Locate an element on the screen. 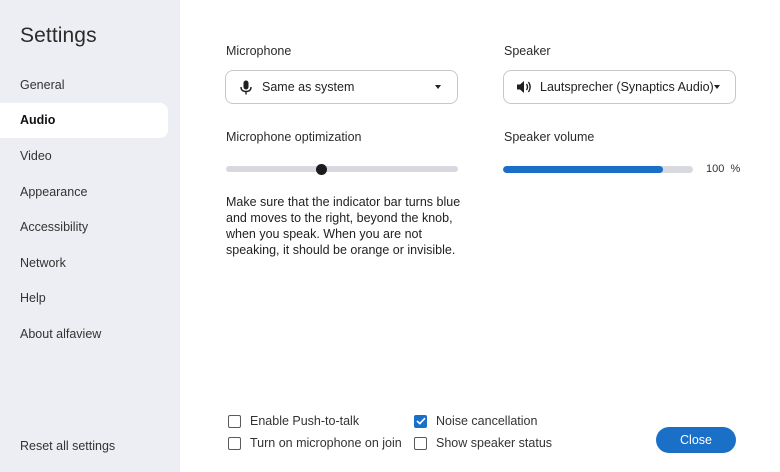  speaker-volume-readout: 100 % is located at coordinates (723, 169).